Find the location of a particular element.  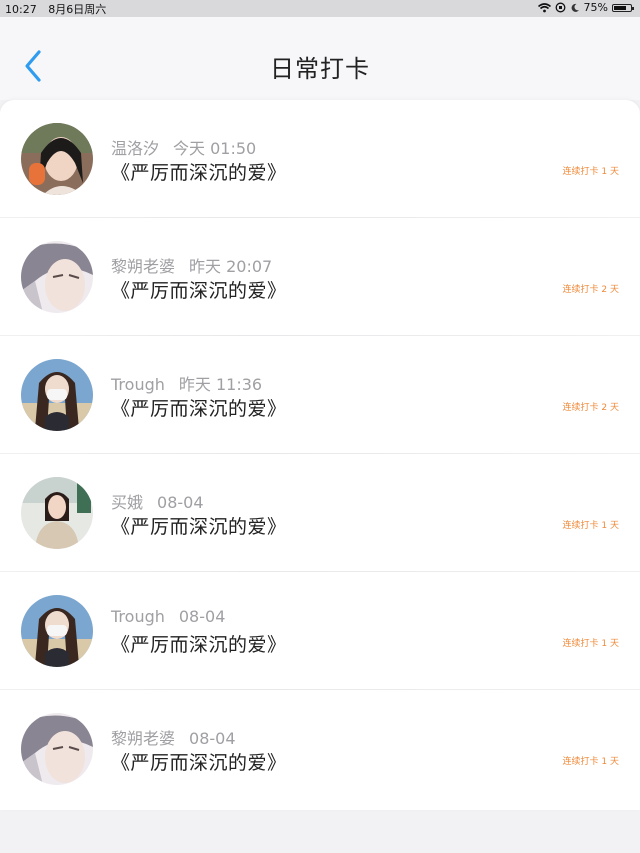

wifi-icon is located at coordinates (544, 7).